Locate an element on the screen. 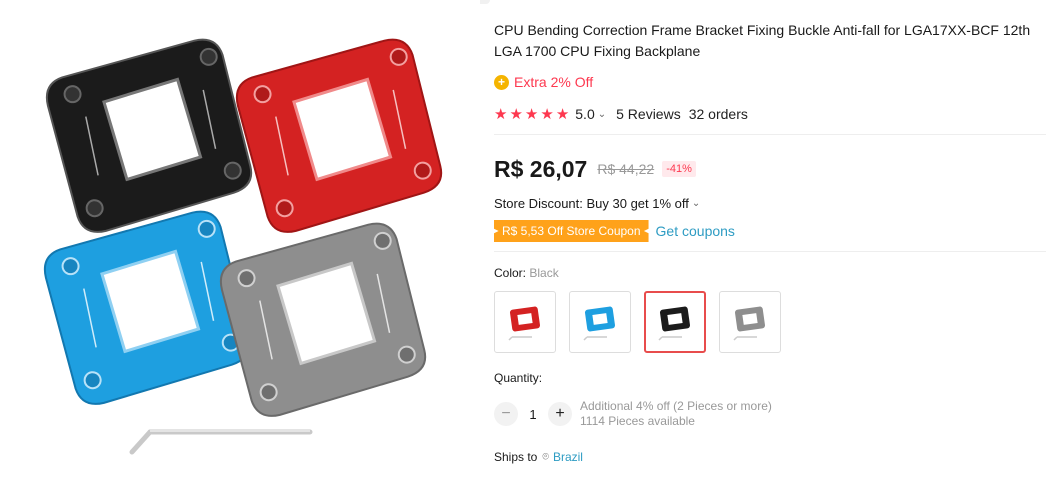  color-swatch-gray is located at coordinates (750, 322).